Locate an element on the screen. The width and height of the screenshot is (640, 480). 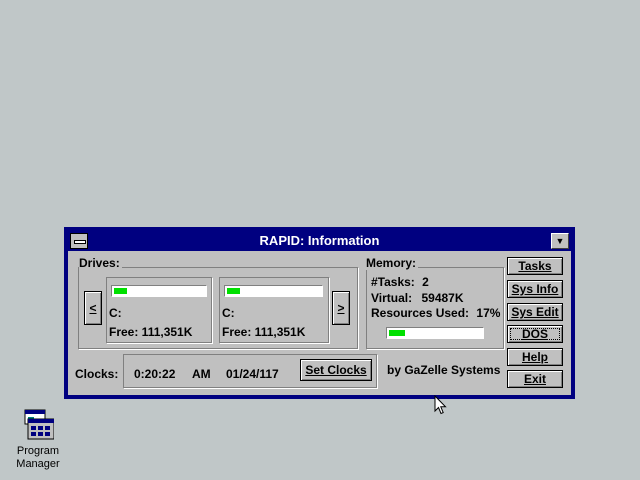
drive-next-button: > is located at coordinates (341, 308).